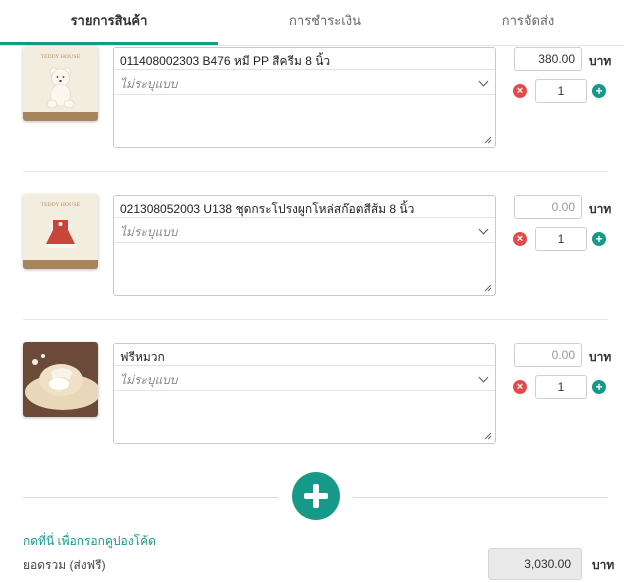 Image resolution: width=624 pixels, height=583 pixels. Describe the element at coordinates (109, 23) in the screenshot. I see `tab-products: รายการสินค้า` at that location.